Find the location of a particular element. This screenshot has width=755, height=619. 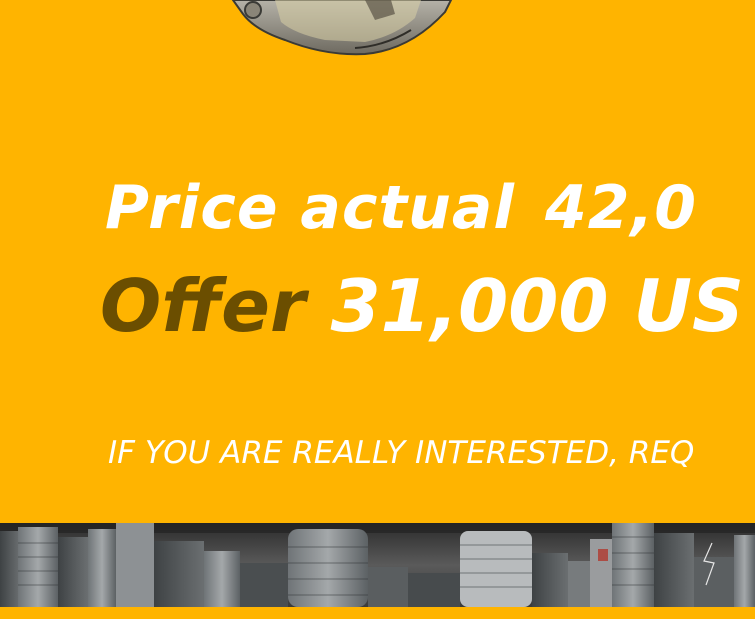

offer-value: 31,000 US is located at coordinates (537, 306).